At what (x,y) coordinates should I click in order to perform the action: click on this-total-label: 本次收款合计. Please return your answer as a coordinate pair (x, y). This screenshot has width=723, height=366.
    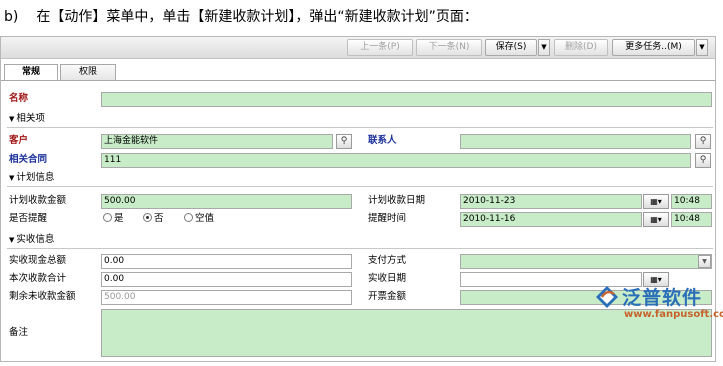
    Looking at the image, I should click on (38, 278).